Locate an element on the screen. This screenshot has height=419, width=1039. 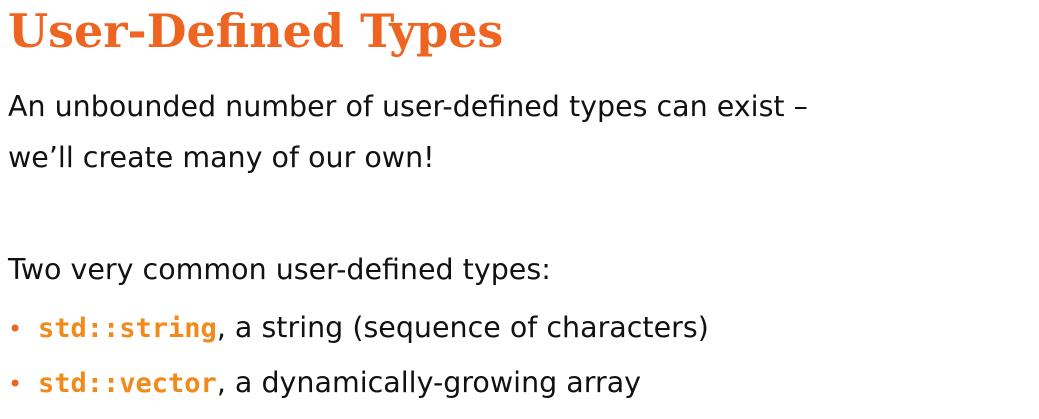
bullet-text: , a dynamically-growing array is located at coordinates (429, 382).